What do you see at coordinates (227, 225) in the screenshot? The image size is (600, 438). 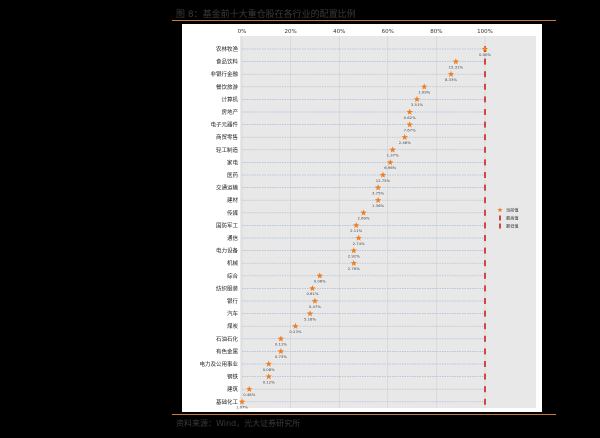 I see `category-label: 国防军工` at bounding box center [227, 225].